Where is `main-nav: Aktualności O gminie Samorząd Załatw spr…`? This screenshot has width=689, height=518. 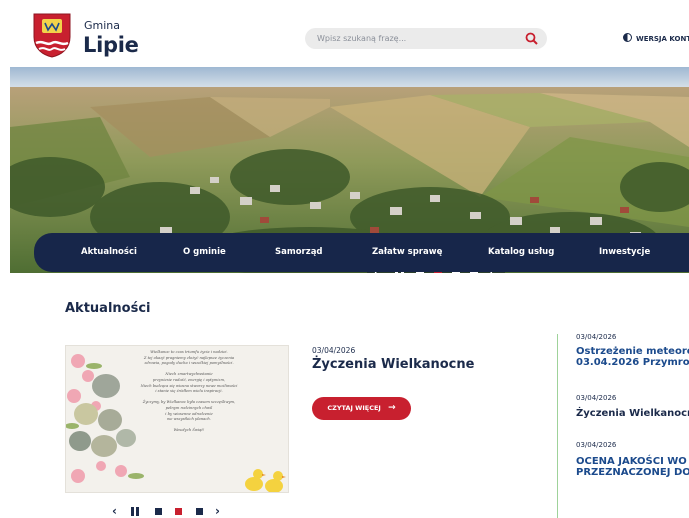 main-nav: Aktualności O gminie Samorząd Załatw spr… is located at coordinates (361, 252).